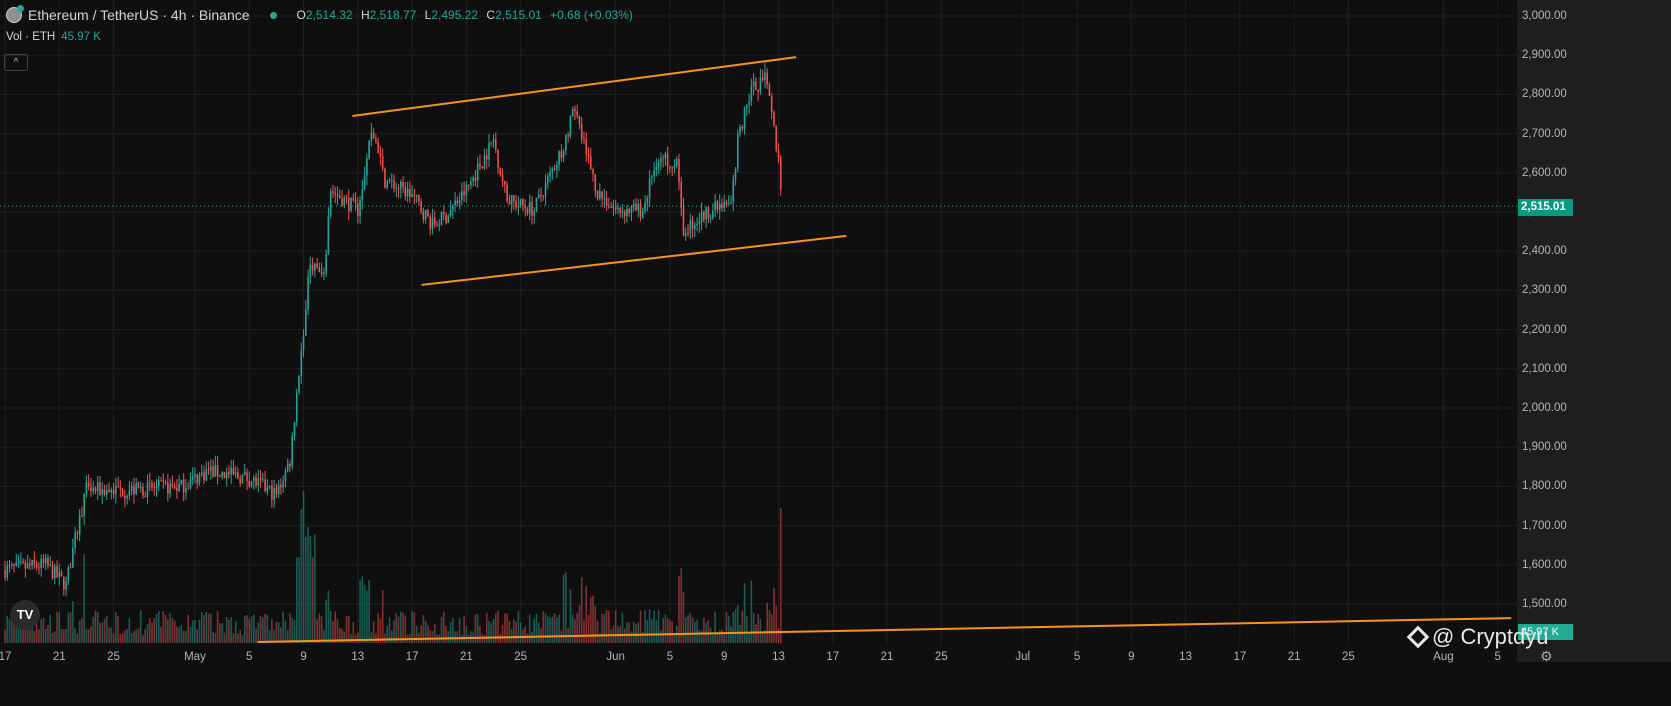  I want to click on price-tick-label: 3,000.00, so click(1544, 16).